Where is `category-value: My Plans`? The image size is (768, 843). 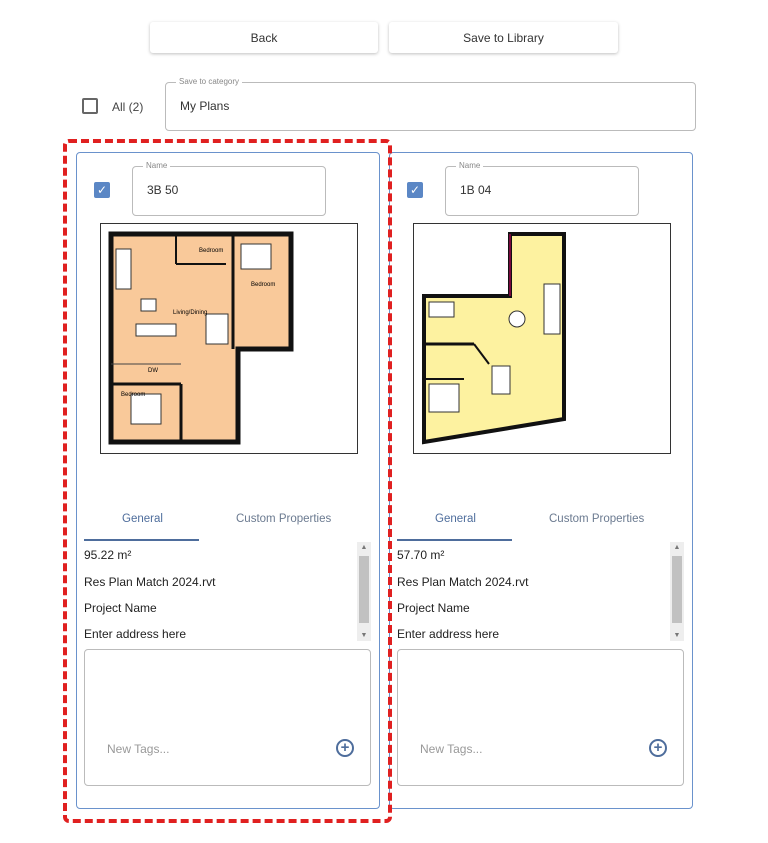 category-value: My Plans is located at coordinates (205, 106).